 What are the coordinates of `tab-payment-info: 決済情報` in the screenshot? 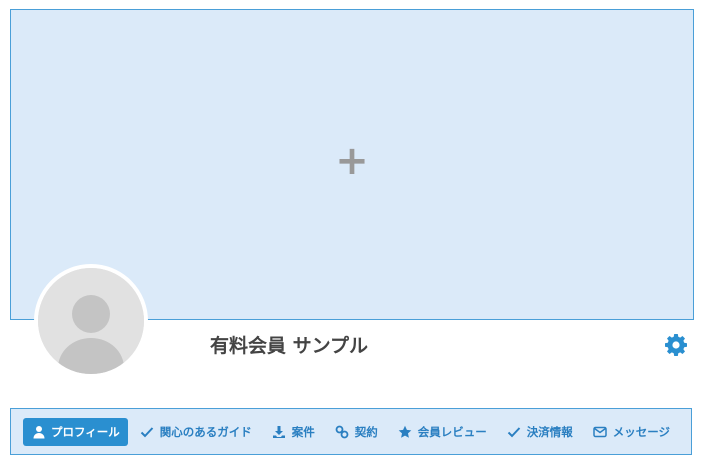 It's located at (540, 432).